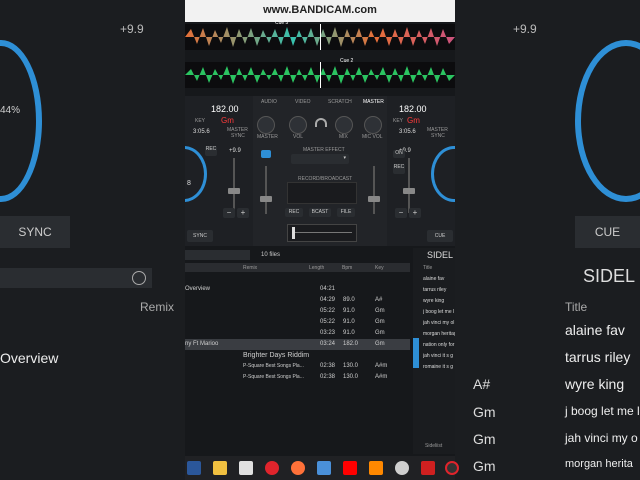 The width and height of the screenshot is (640, 480). I want to click on deck-a-rec-button: REC, so click(211, 151).